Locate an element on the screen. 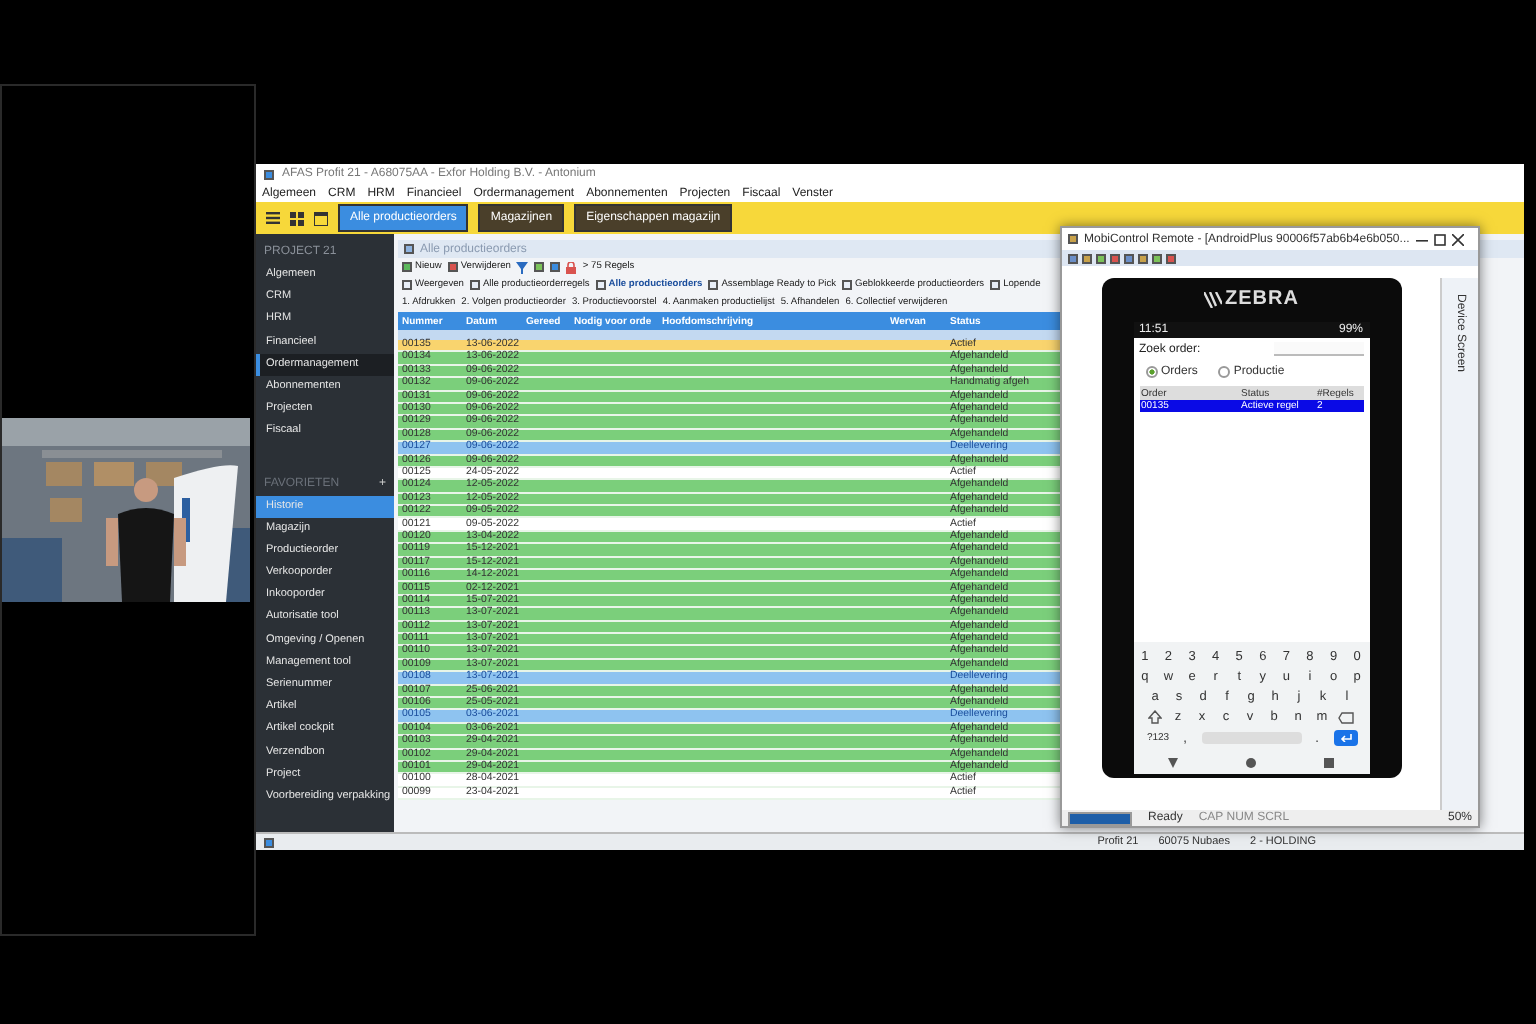 The image size is (1536, 1024). window-icon is located at coordinates (409, 249).